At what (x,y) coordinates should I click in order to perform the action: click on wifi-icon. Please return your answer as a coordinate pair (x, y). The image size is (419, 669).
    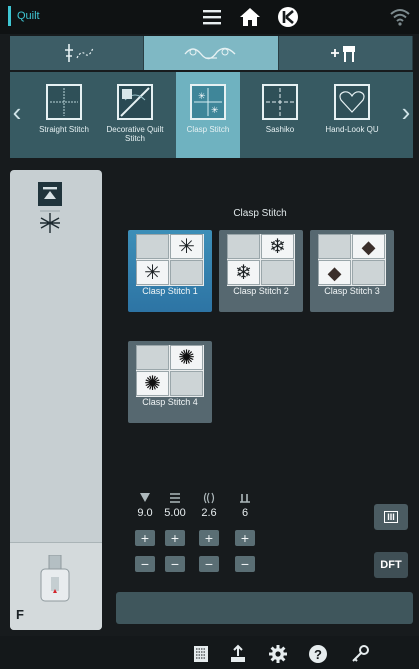
    Looking at the image, I should click on (400, 17).